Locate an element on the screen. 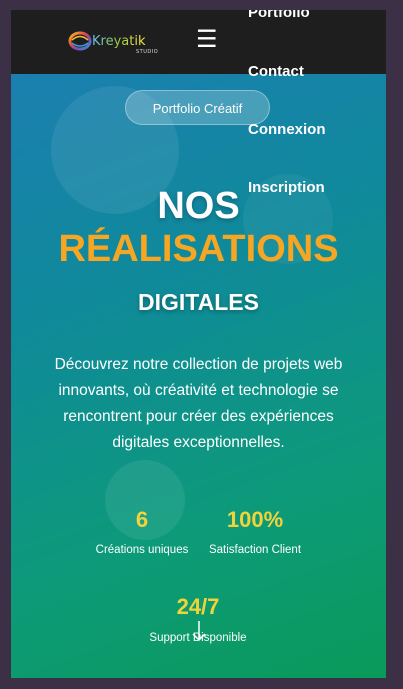 Image resolution: width=403 pixels, height=689 pixels. nav-link-connexion: Connexion is located at coordinates (287, 129).